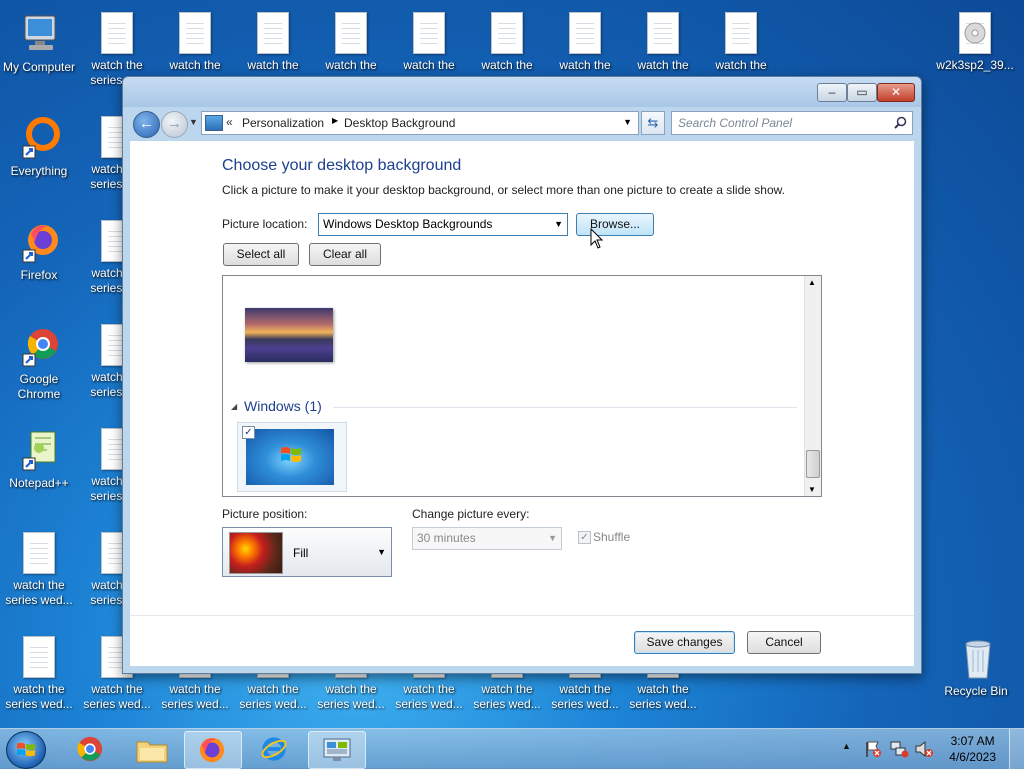  What do you see at coordinates (1016, 749) in the screenshot?
I see `show-desktop-button` at bounding box center [1016, 749].